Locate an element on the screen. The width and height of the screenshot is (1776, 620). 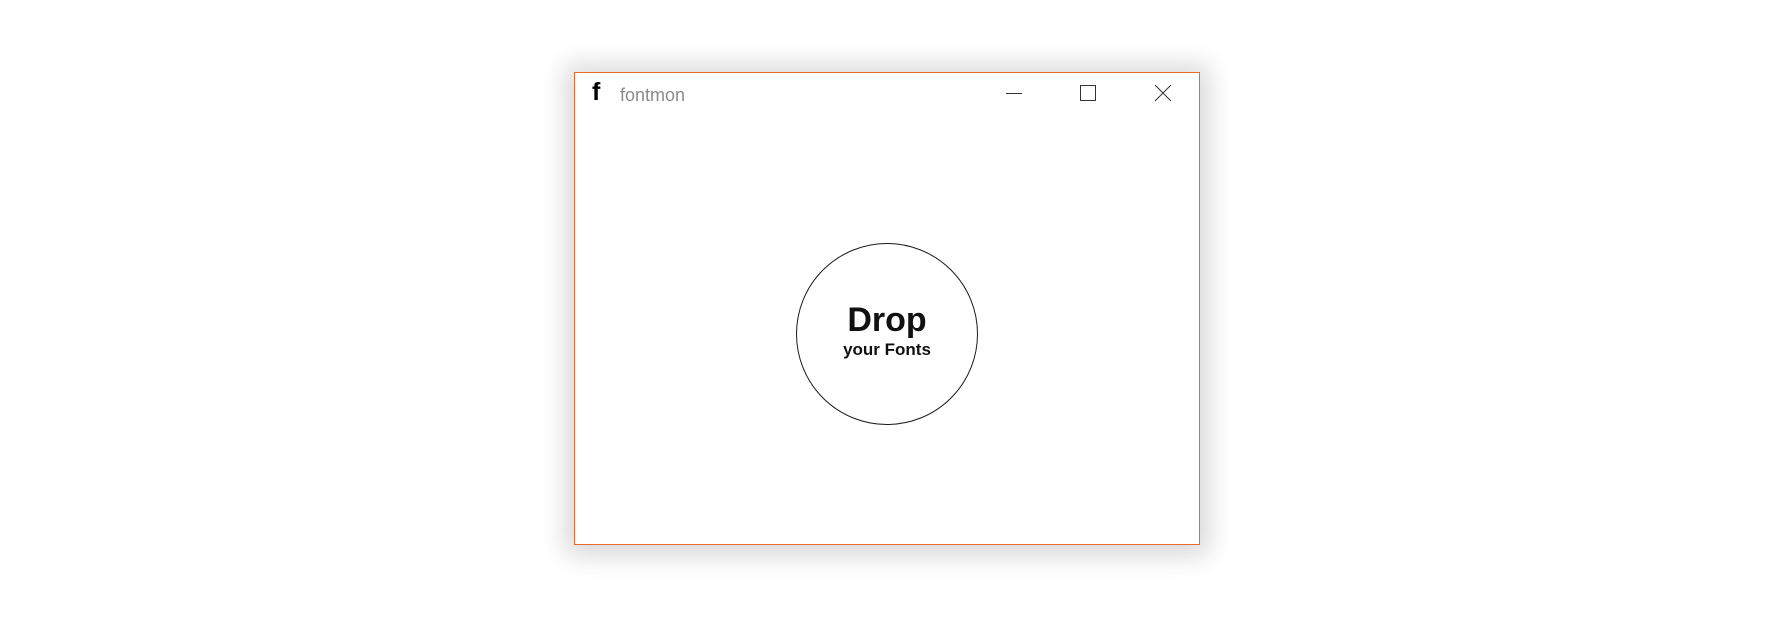
drop-title: Drop is located at coordinates (887, 320).